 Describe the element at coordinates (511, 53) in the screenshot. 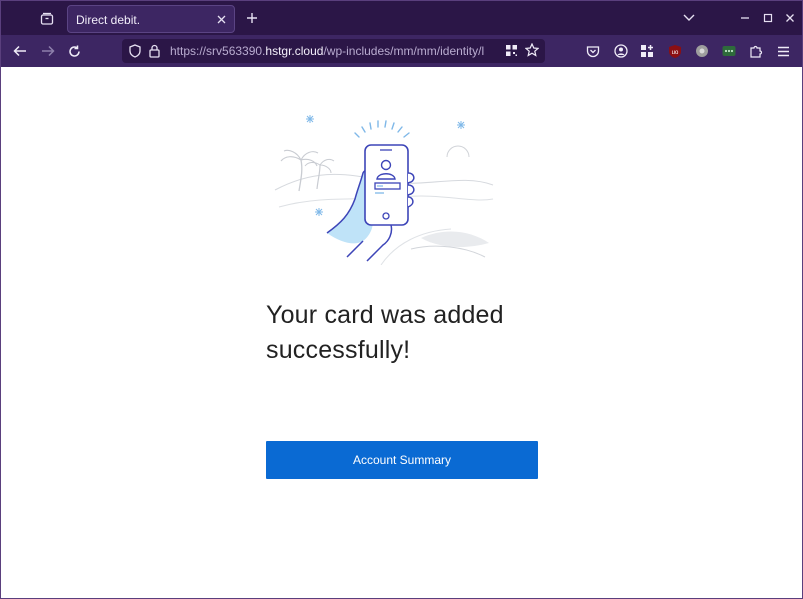

I see `qr-code-icon` at that location.